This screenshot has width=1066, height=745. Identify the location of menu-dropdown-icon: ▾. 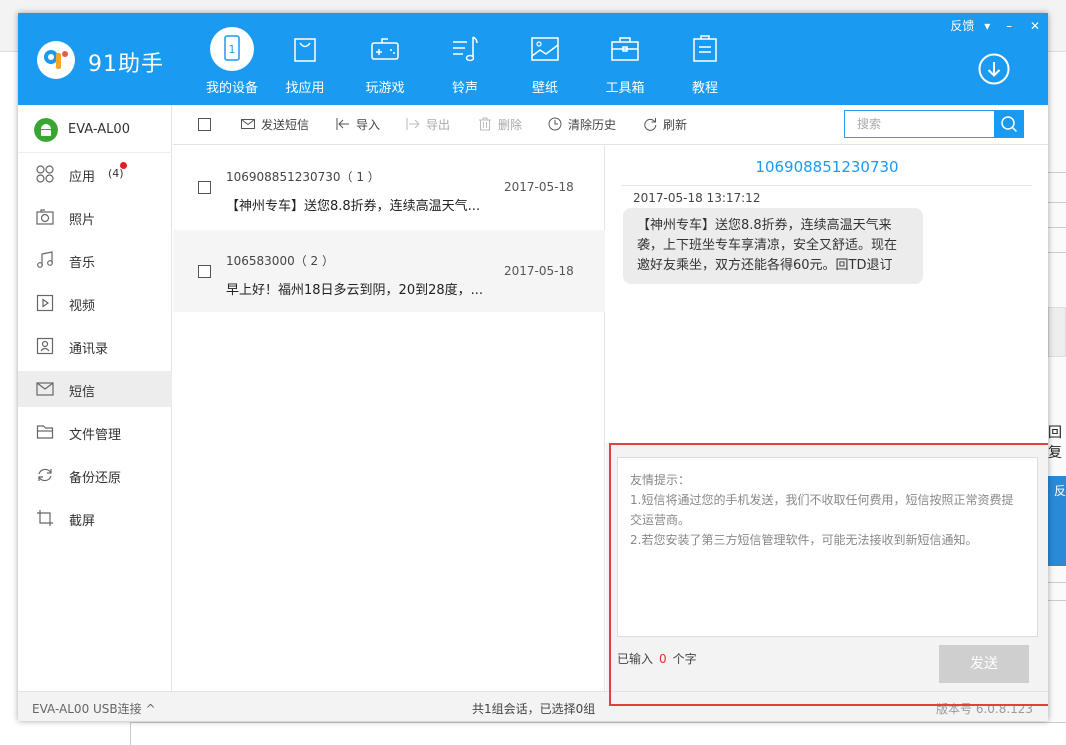
(987, 26).